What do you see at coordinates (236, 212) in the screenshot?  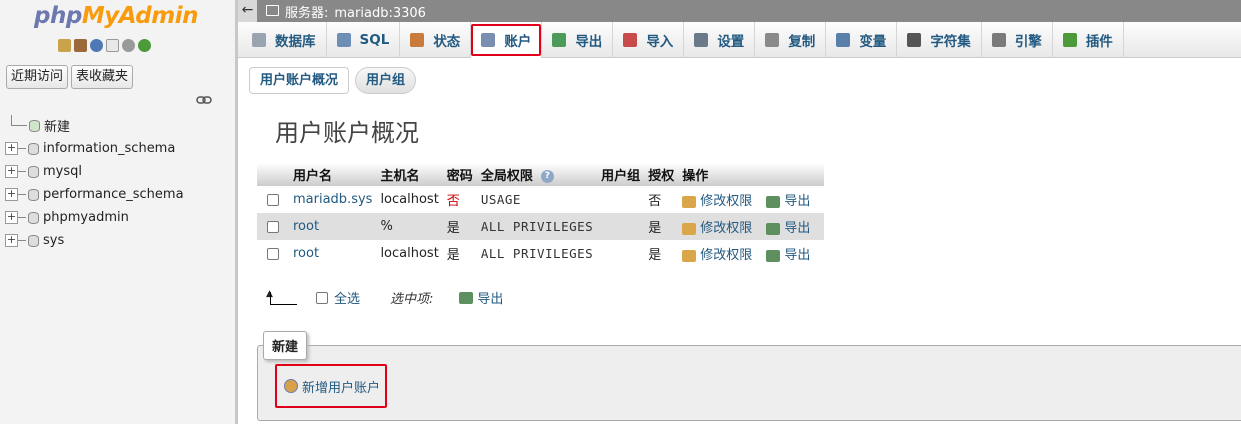 I see `panel-splitter` at bounding box center [236, 212].